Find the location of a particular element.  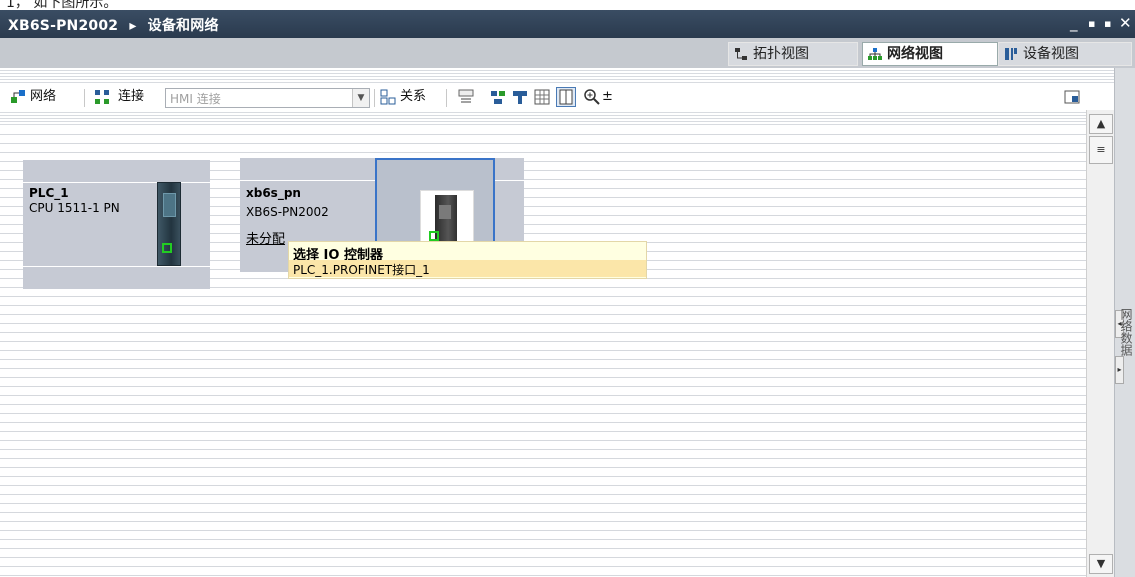

io-system-icon is located at coordinates (520, 97).